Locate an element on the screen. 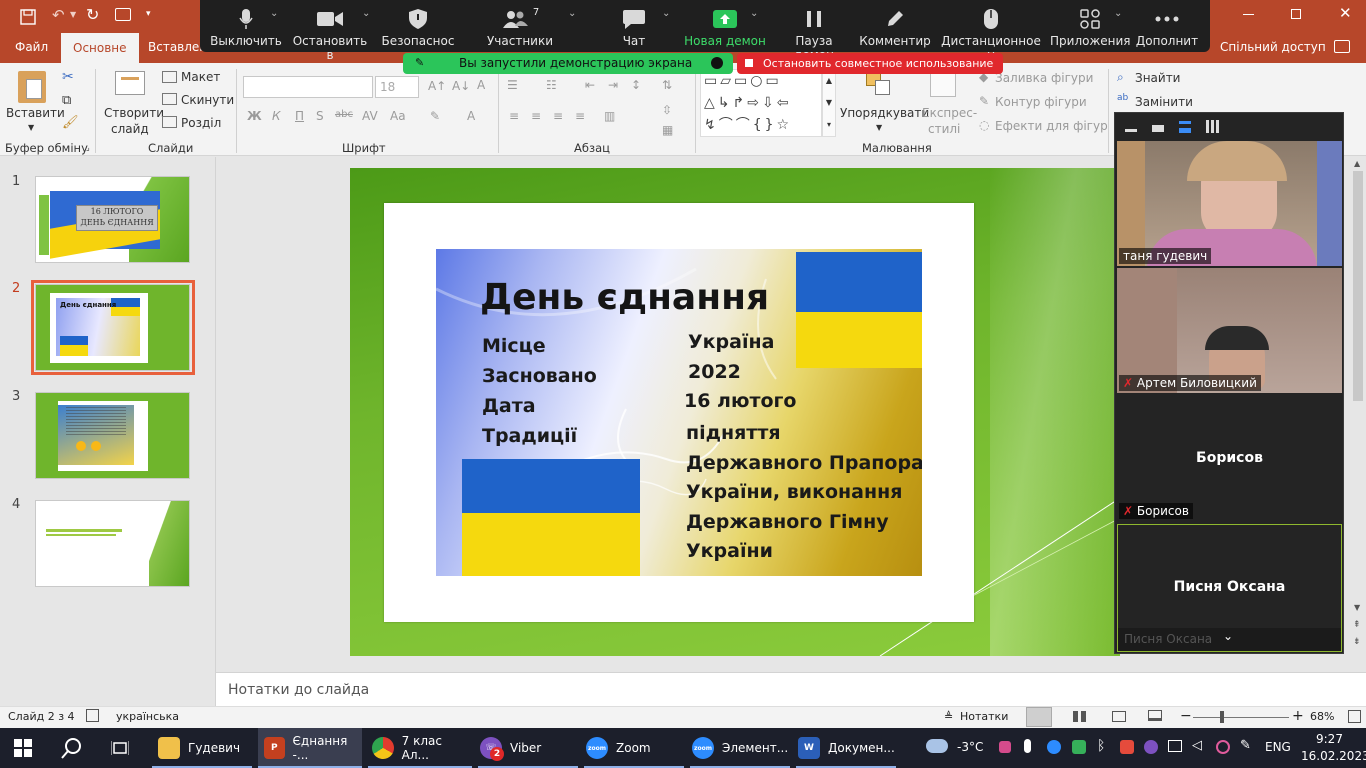 The width and height of the screenshot is (1366, 768). weather-temperature: -3°C is located at coordinates (970, 747).